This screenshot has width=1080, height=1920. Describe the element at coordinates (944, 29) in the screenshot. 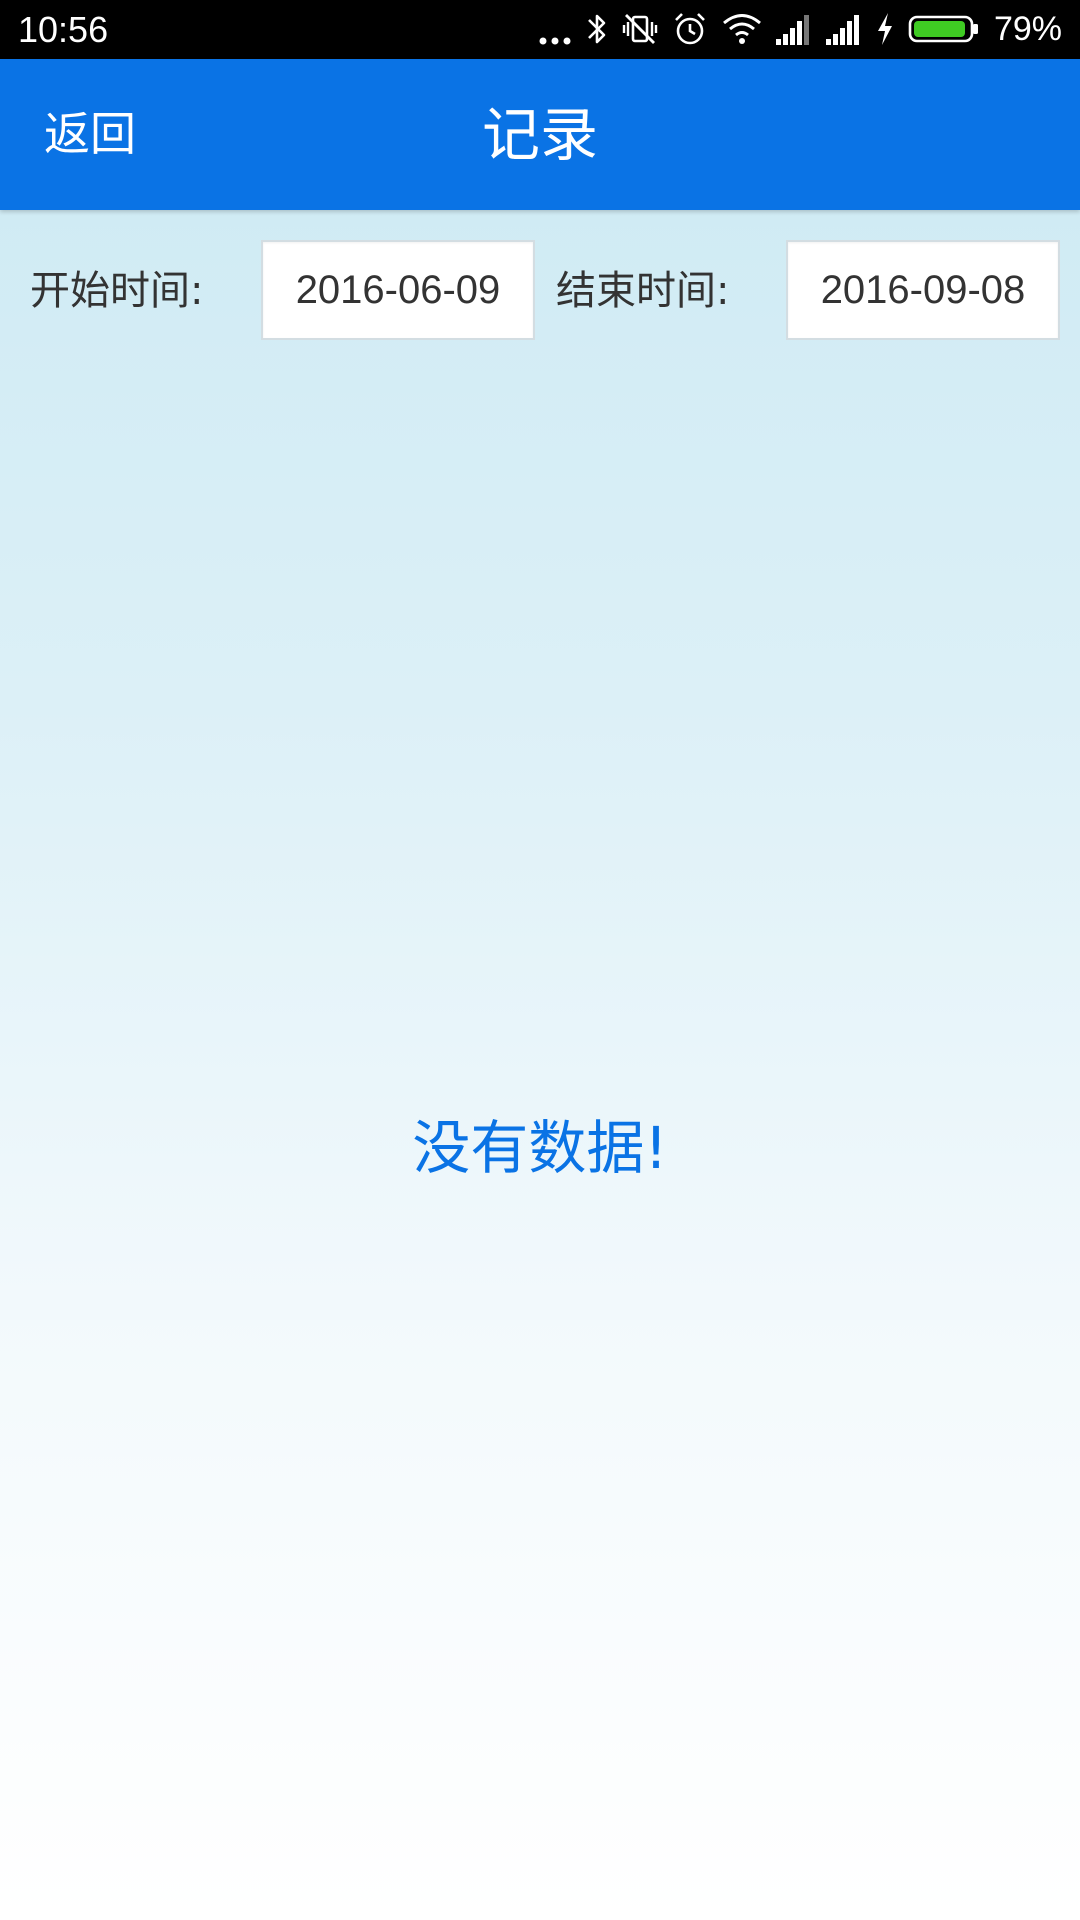

I see `battery-icon` at that location.